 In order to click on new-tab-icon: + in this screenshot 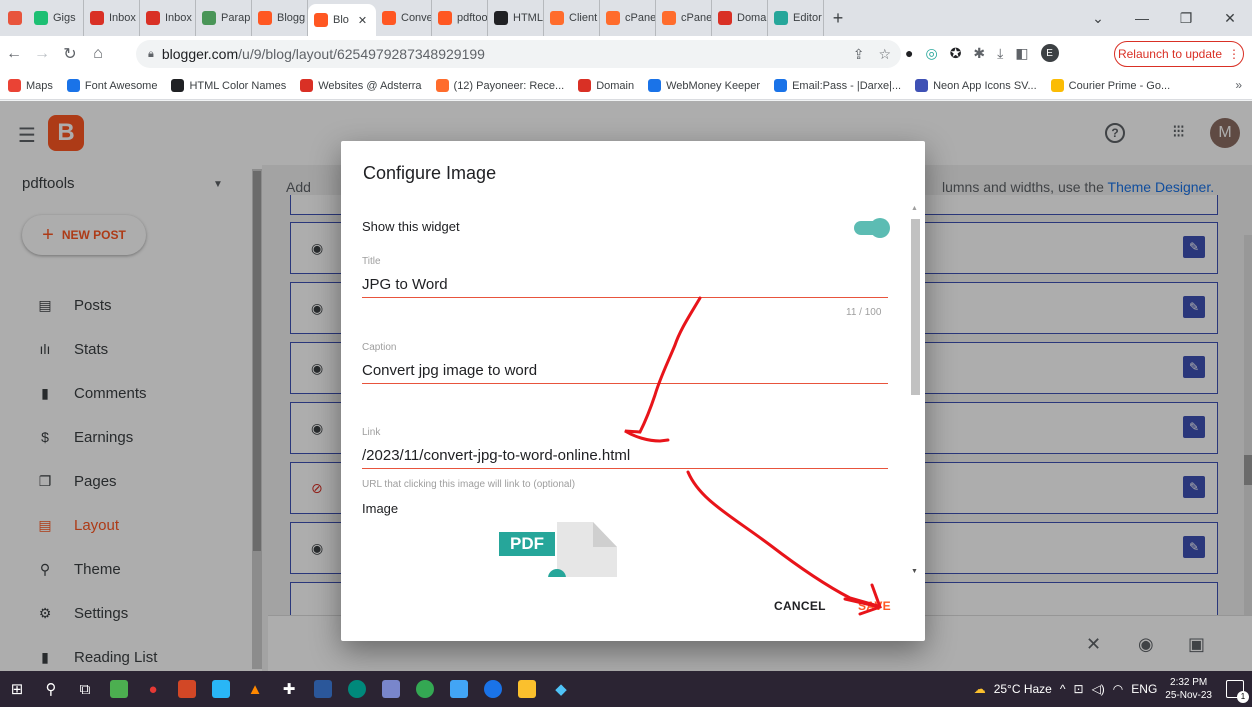, I will do `click(838, 18)`.